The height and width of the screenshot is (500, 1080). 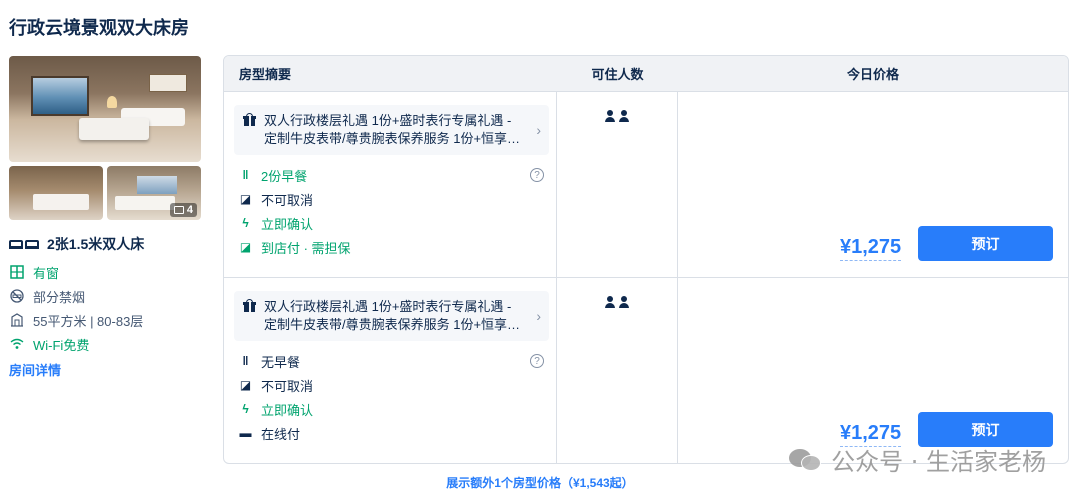 I want to click on photo-count-badge: 4, so click(x=183, y=210).